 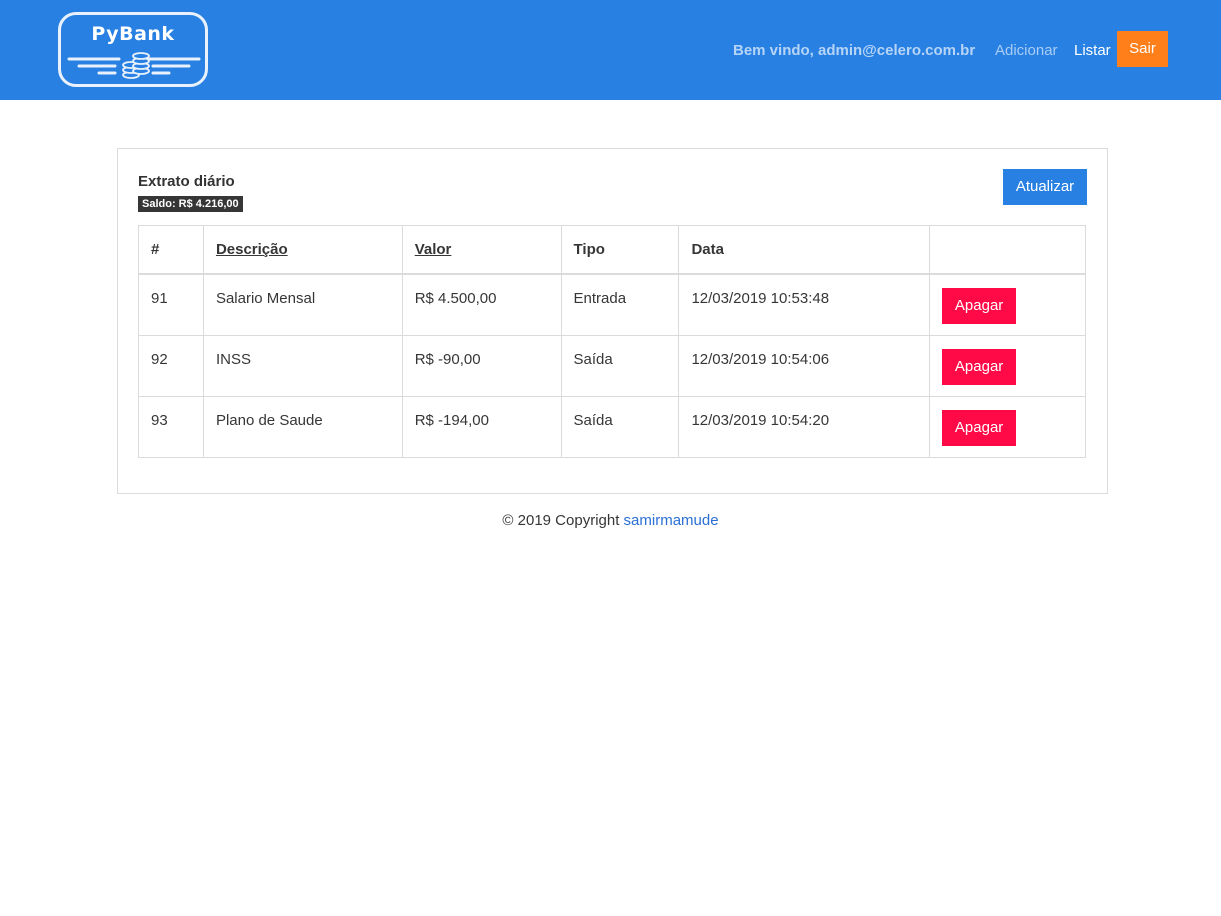 I want to click on cell-value: R$ 4.500,00, so click(x=481, y=304).